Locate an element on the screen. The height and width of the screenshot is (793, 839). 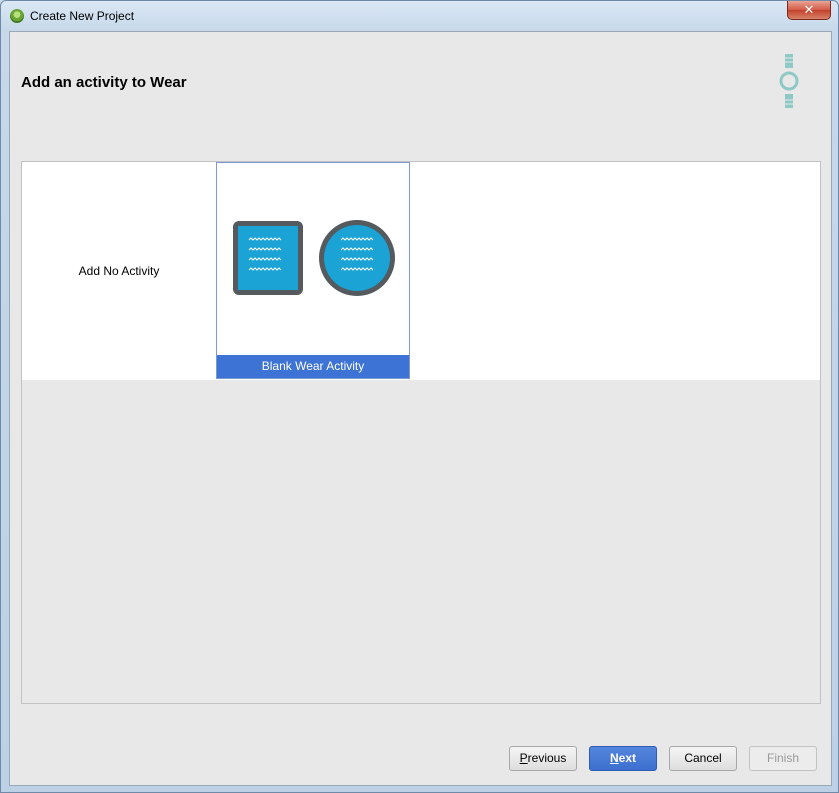
previous-mnemonic: P is located at coordinates (523, 758).